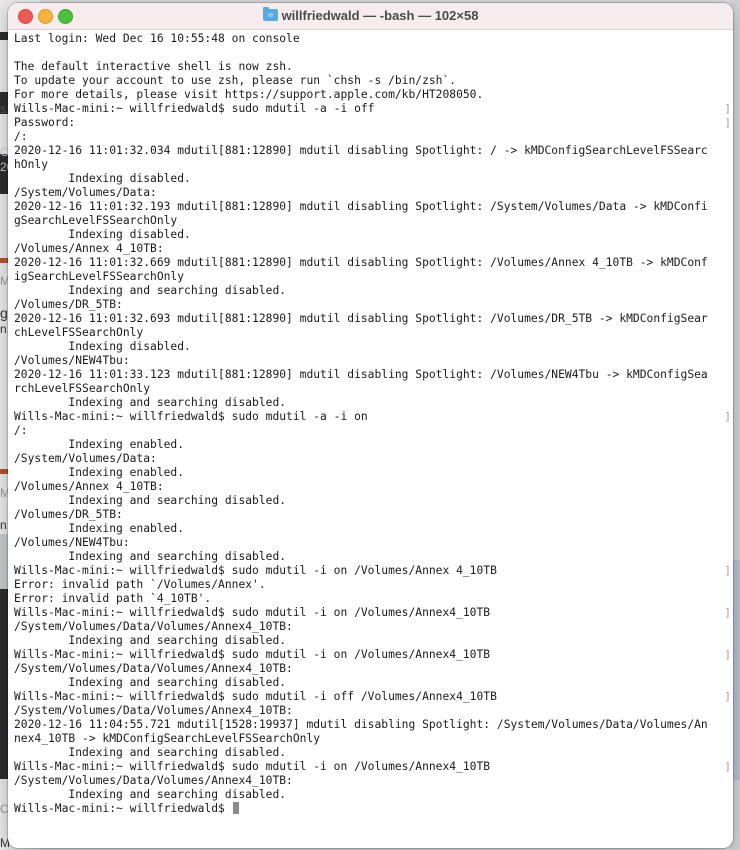  What do you see at coordinates (373, 305) in the screenshot?
I see `terminal-output-line: /Volumes/DR_5TB:` at bounding box center [373, 305].